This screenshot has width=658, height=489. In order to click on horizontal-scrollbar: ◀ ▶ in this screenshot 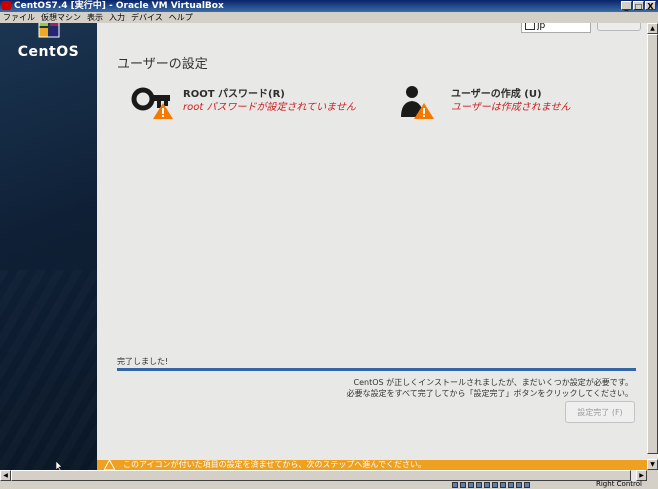, I will do `click(323, 475)`.